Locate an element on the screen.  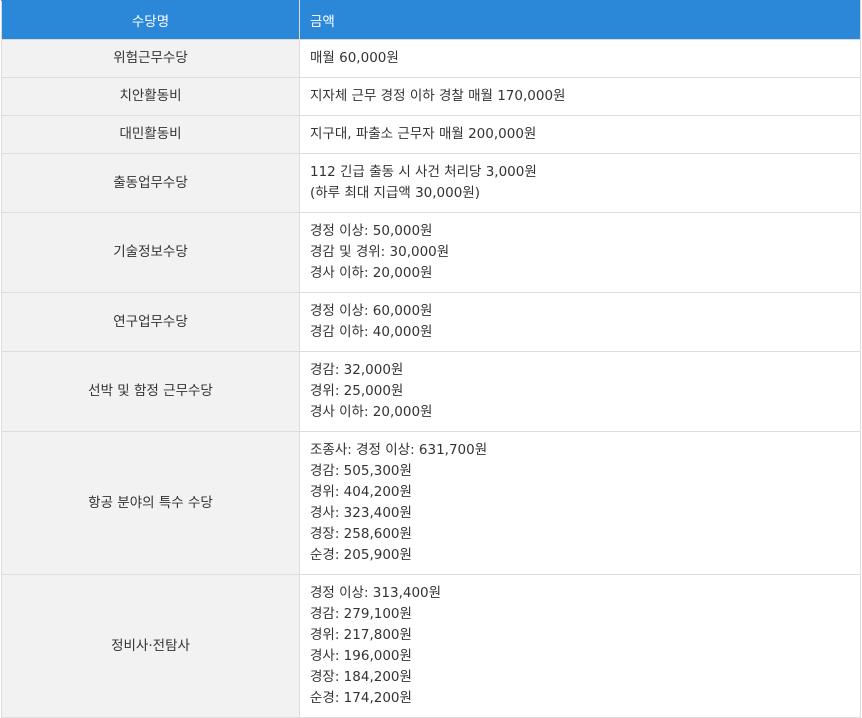
amount-line: 조종사: 경정 이상: 631,700원 is located at coordinates (399, 450).